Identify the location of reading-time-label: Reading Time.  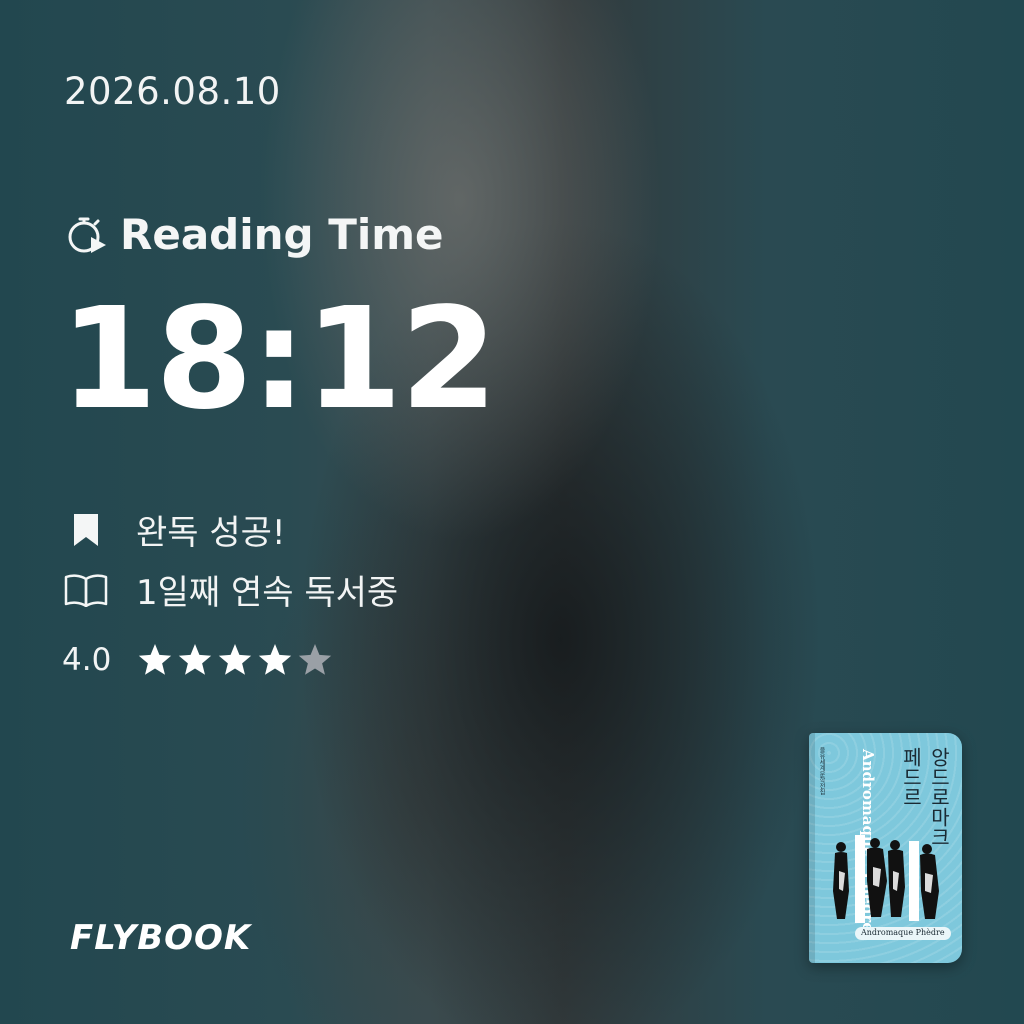
(282, 234).